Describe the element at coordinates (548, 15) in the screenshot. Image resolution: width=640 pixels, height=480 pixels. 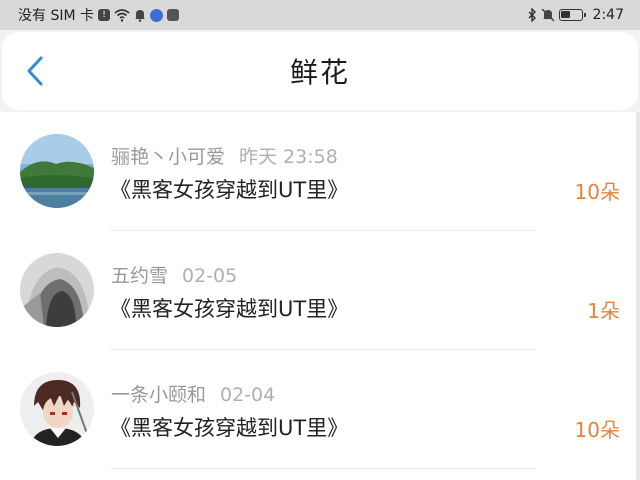
I see `mute-icon` at that location.